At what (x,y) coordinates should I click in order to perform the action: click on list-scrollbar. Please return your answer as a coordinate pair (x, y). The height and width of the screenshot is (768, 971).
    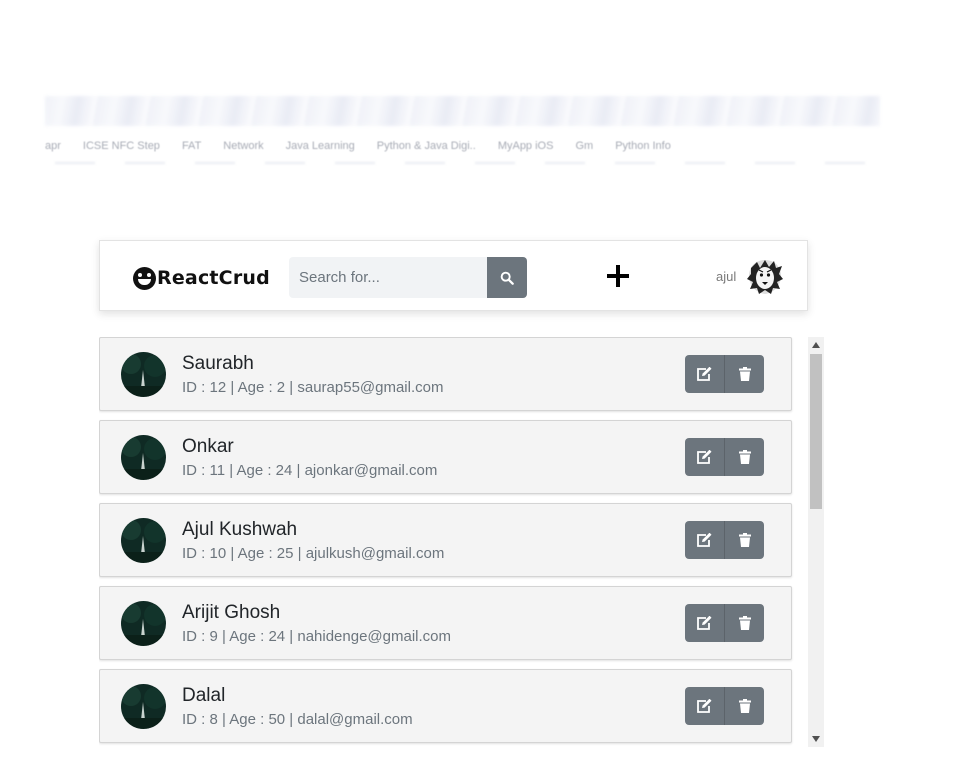
    Looking at the image, I should click on (816, 542).